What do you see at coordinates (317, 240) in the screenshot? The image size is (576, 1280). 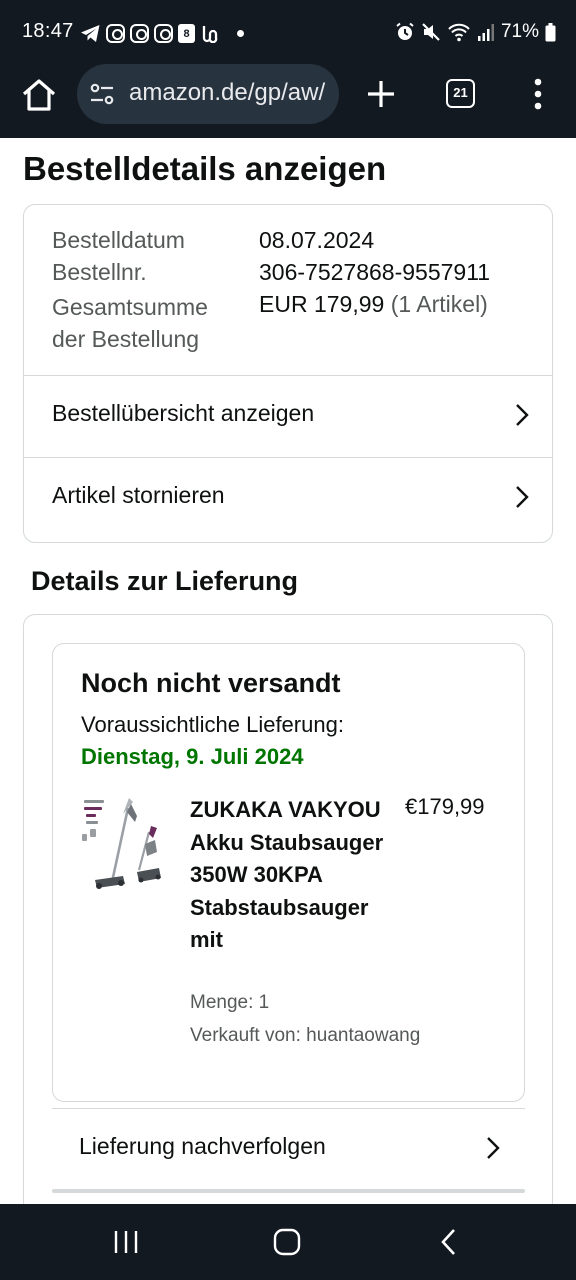 I see `order-date-value: 08.07.2024` at bounding box center [317, 240].